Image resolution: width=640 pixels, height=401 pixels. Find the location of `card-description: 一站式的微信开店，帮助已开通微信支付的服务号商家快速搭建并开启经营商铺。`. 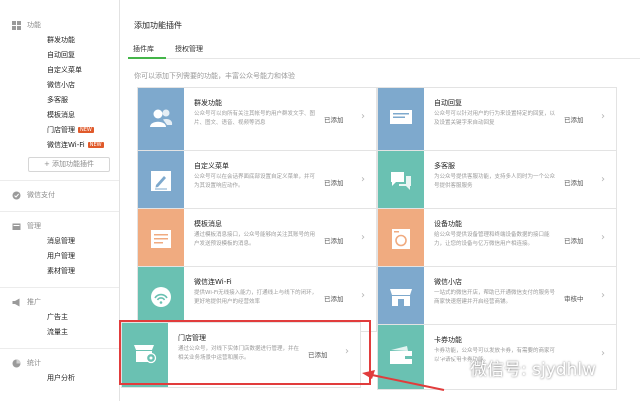

card-description: 一站式的微信开店，帮助已开通微信支付的服务号商家快速搭建并开启经营商铺。 is located at coordinates (495, 297).